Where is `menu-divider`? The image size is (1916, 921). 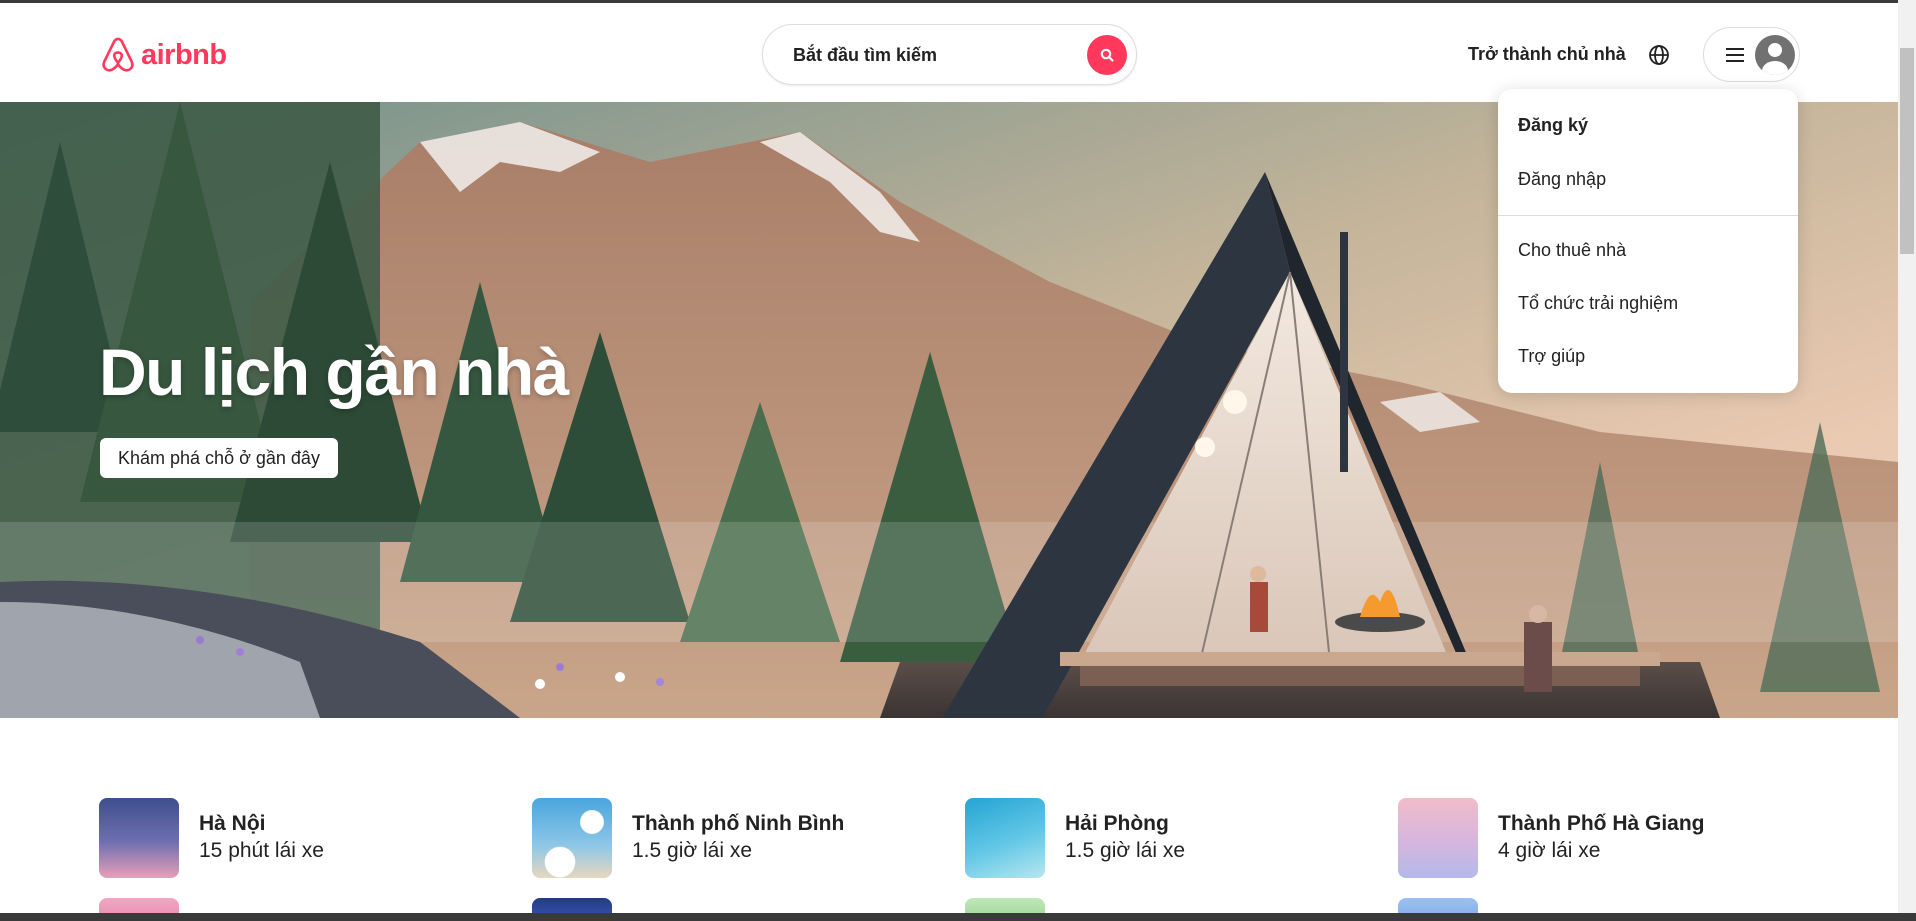 menu-divider is located at coordinates (1648, 215).